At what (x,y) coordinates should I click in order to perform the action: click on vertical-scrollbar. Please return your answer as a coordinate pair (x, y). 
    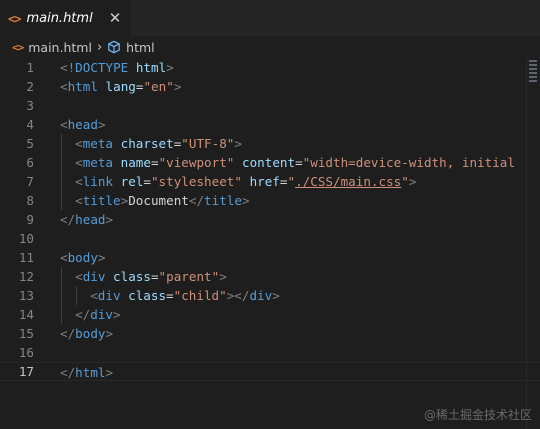
    Looking at the image, I should click on (533, 243).